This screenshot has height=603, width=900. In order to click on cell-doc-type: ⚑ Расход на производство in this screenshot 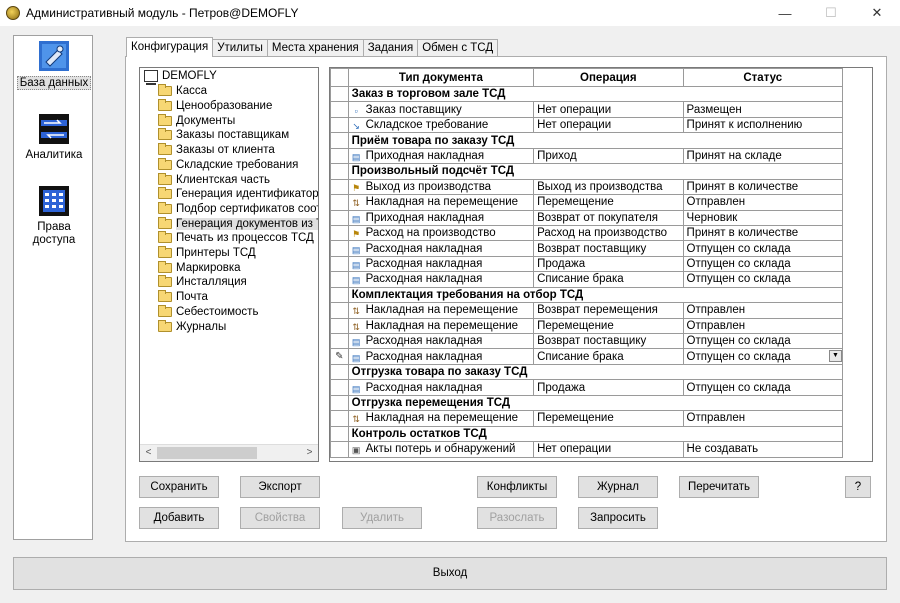, I will do `click(441, 233)`.